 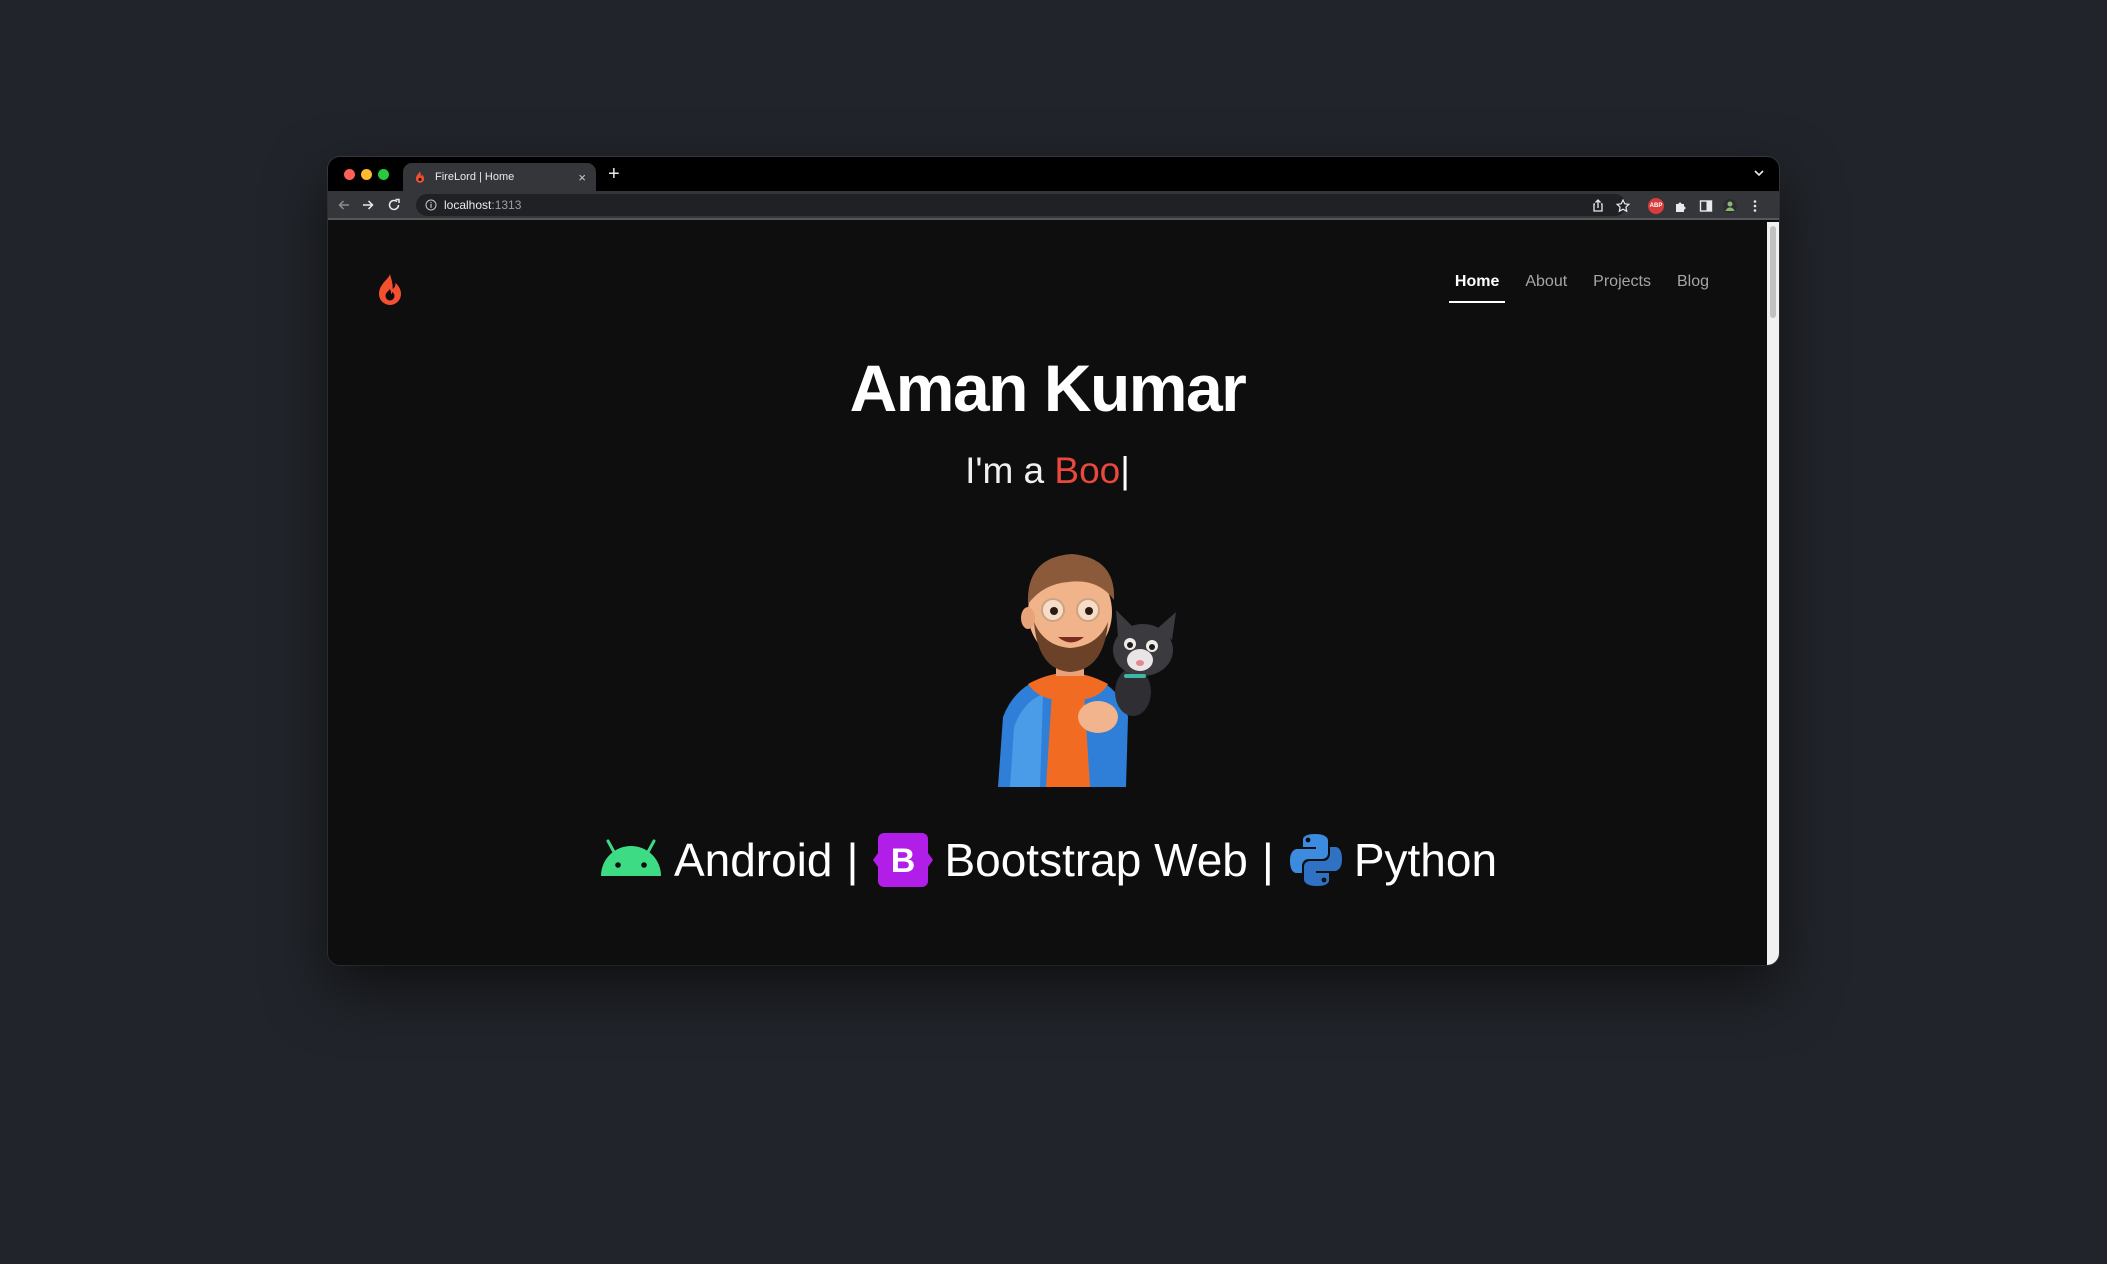 What do you see at coordinates (1125, 470) in the screenshot?
I see `typing-caret: |` at bounding box center [1125, 470].